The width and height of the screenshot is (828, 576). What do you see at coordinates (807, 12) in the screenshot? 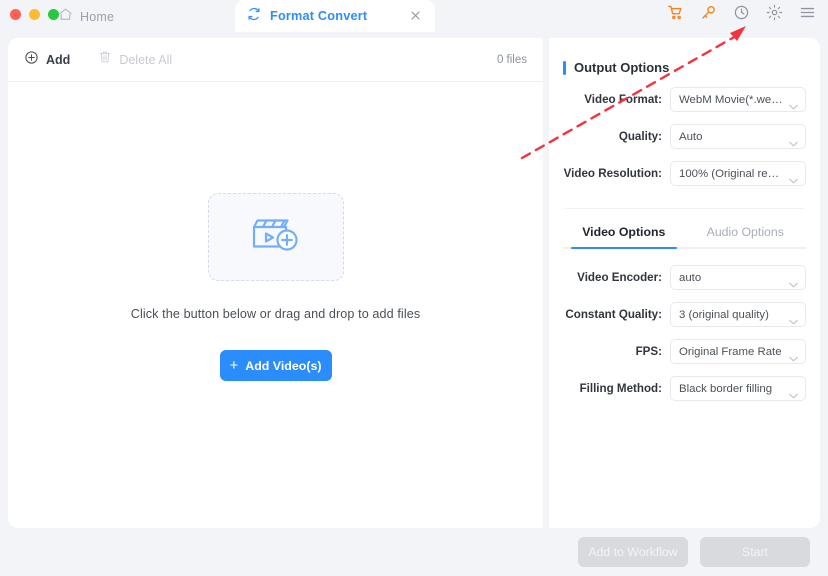
I see `hamburger-menu-icon` at bounding box center [807, 12].